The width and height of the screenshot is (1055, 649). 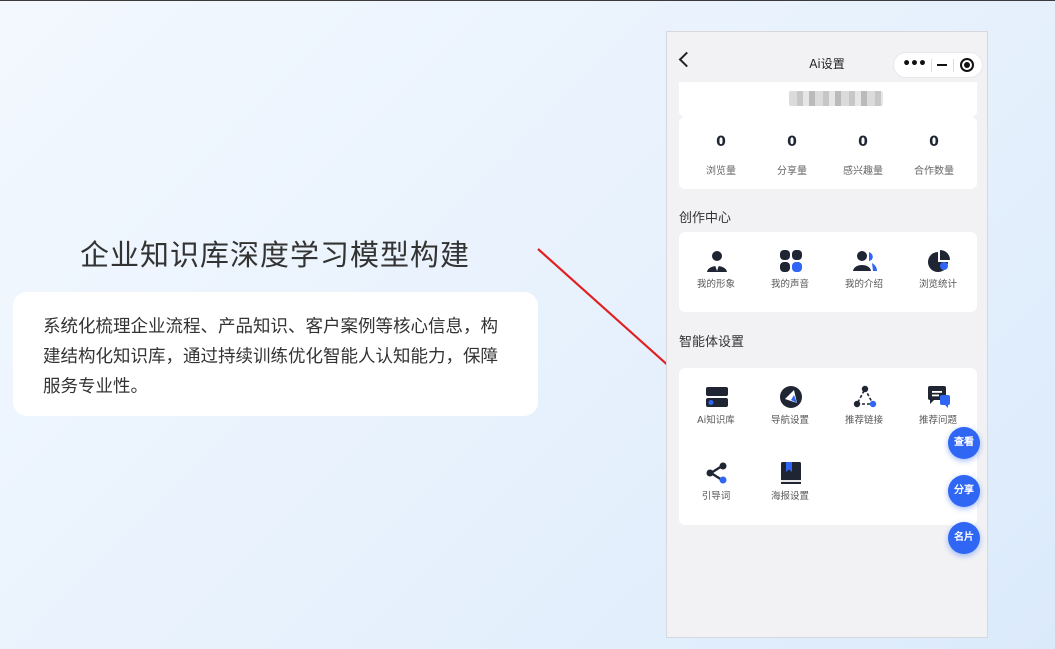 What do you see at coordinates (964, 538) in the screenshot?
I see `card-fab-button: 名片` at bounding box center [964, 538].